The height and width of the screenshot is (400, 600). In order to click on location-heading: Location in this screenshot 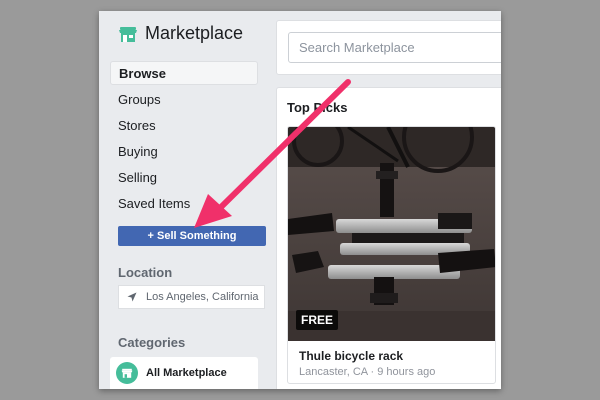, I will do `click(145, 272)`.